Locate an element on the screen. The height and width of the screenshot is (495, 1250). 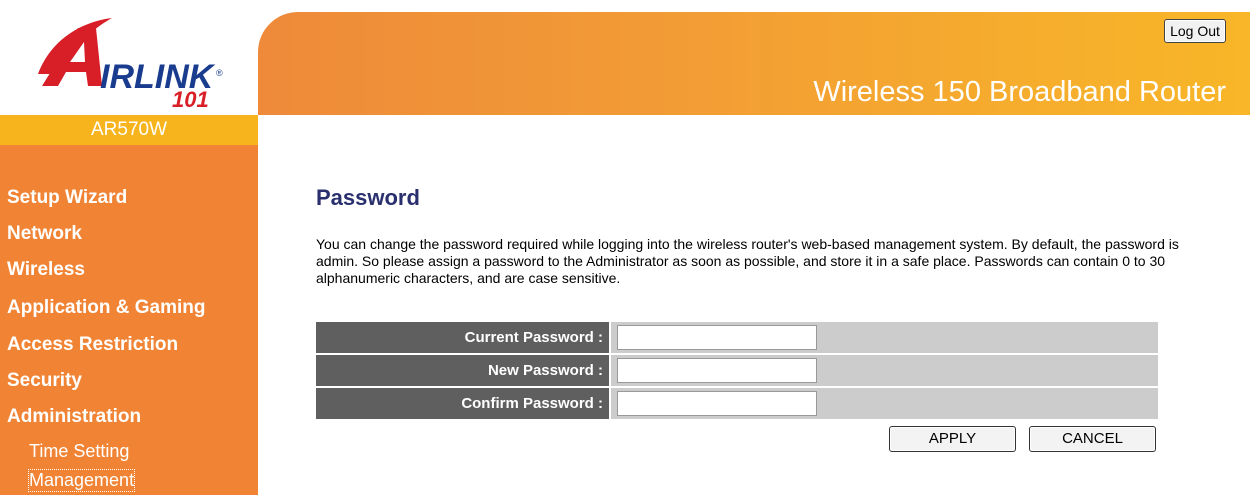
sidebar-item-administration: Administration is located at coordinates (74, 417).